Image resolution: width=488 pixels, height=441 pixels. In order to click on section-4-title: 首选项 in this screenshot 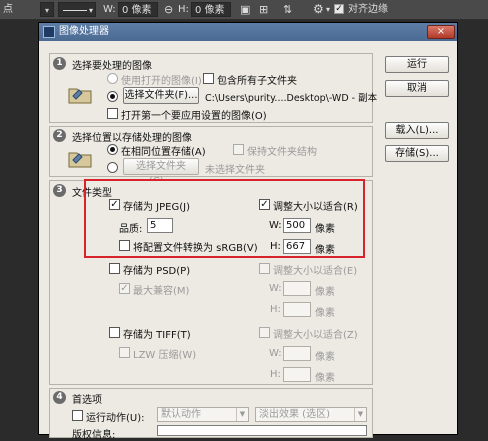, I will do `click(87, 400)`.